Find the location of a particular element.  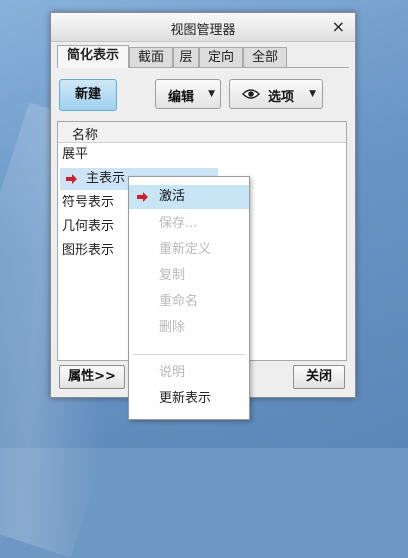

edit-button-label: 编辑 is located at coordinates (181, 97).